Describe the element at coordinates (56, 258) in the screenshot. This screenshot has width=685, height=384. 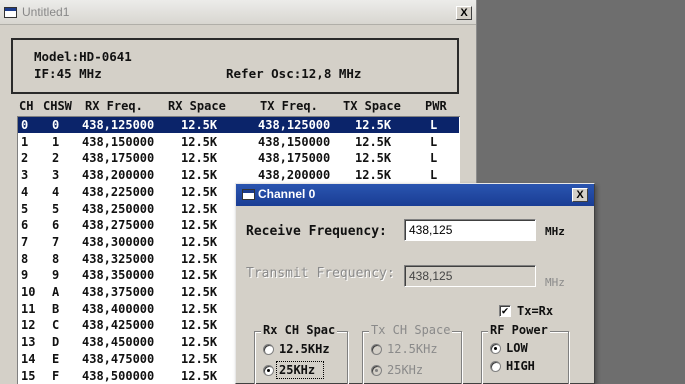
I see `cell-chsw: 8` at that location.